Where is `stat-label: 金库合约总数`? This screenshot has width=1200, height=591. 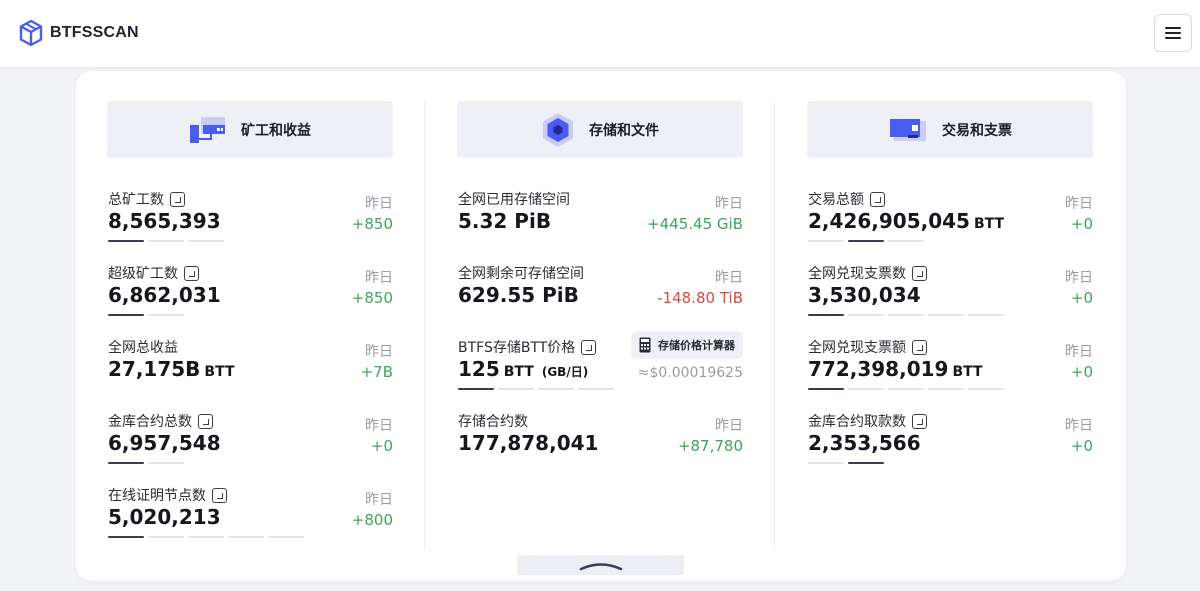 stat-label: 金库合约总数 is located at coordinates (150, 422).